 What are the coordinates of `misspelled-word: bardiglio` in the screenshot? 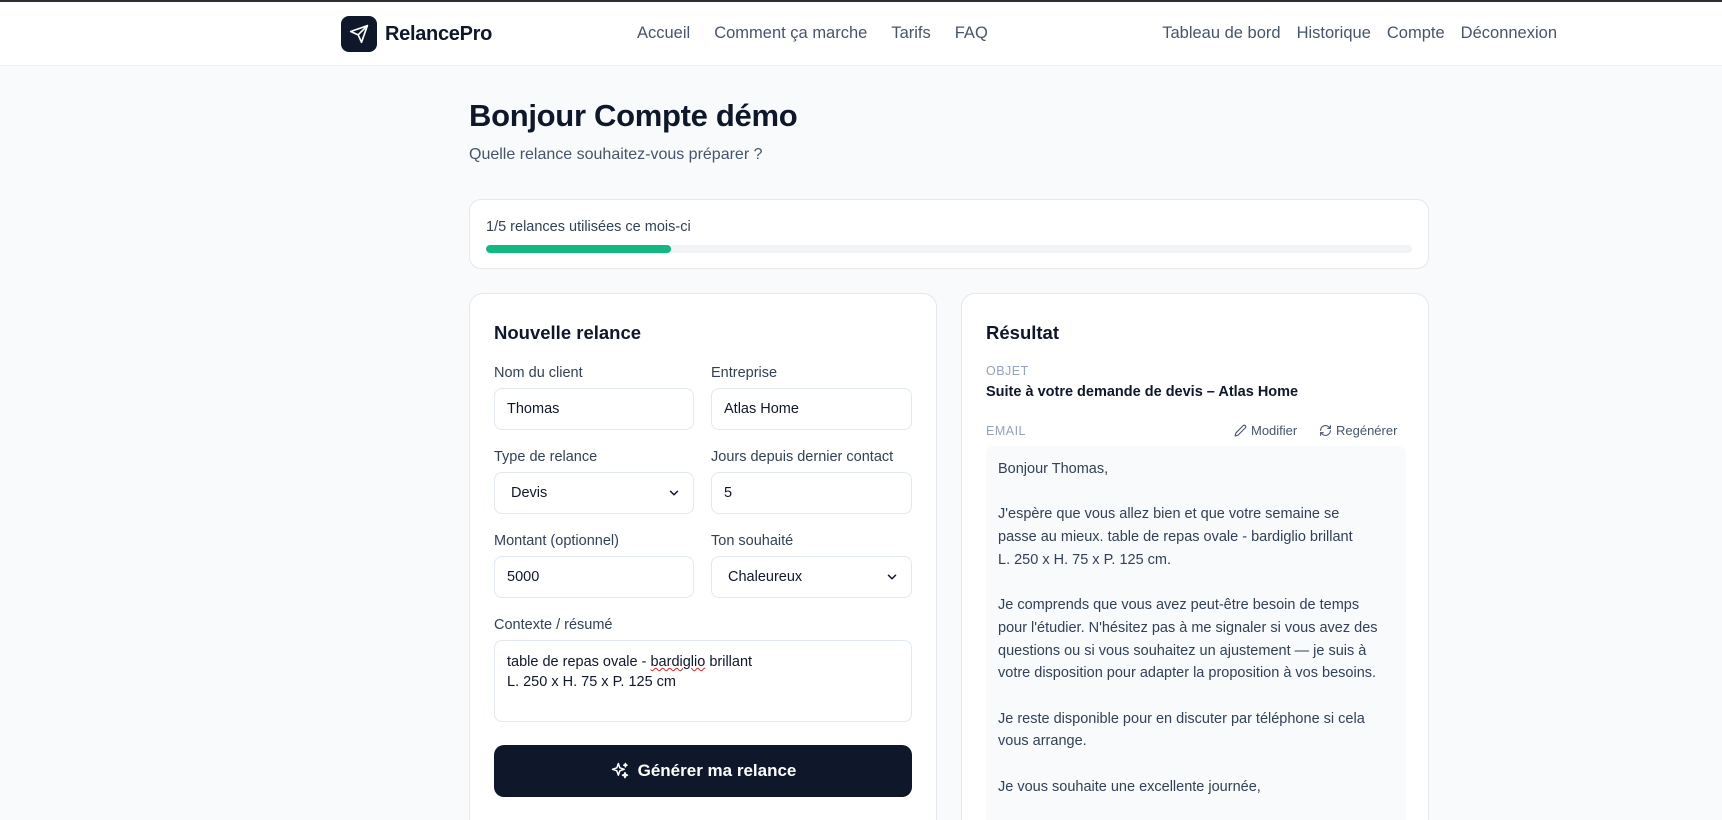 It's located at (678, 662).